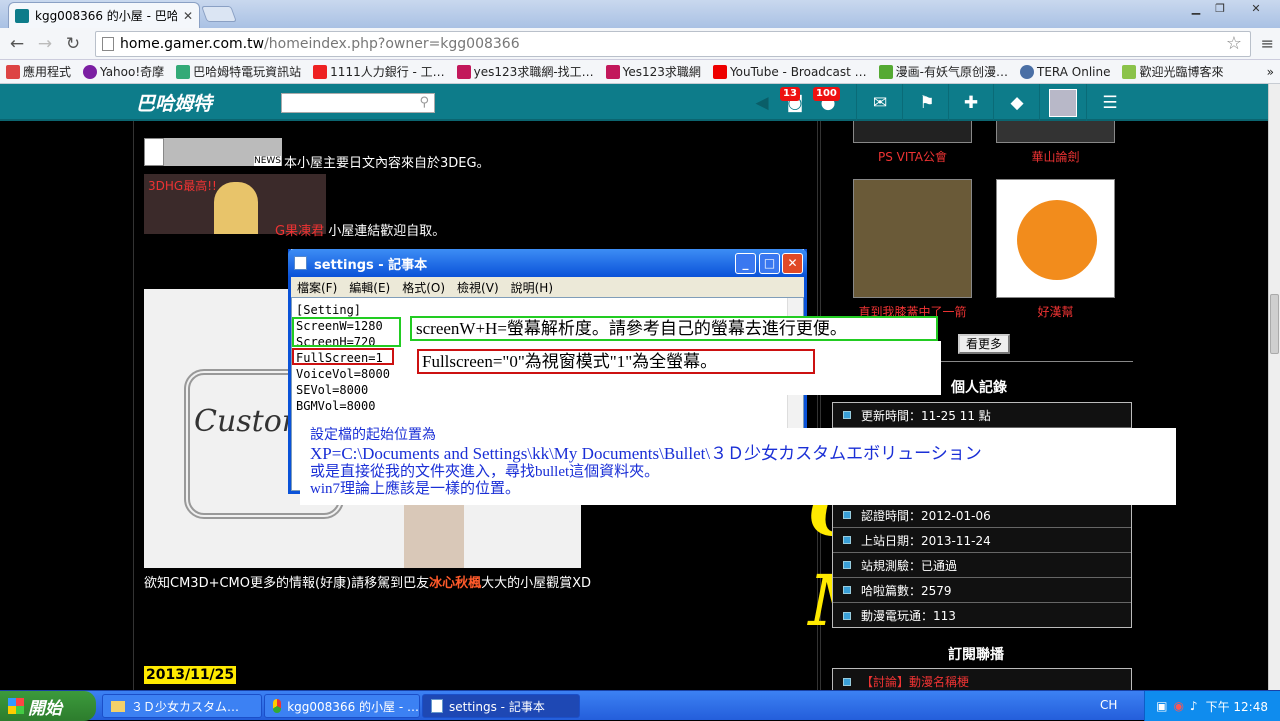 The width and height of the screenshot is (1280, 721). I want to click on menu-edit: 編輯(E), so click(369, 287).